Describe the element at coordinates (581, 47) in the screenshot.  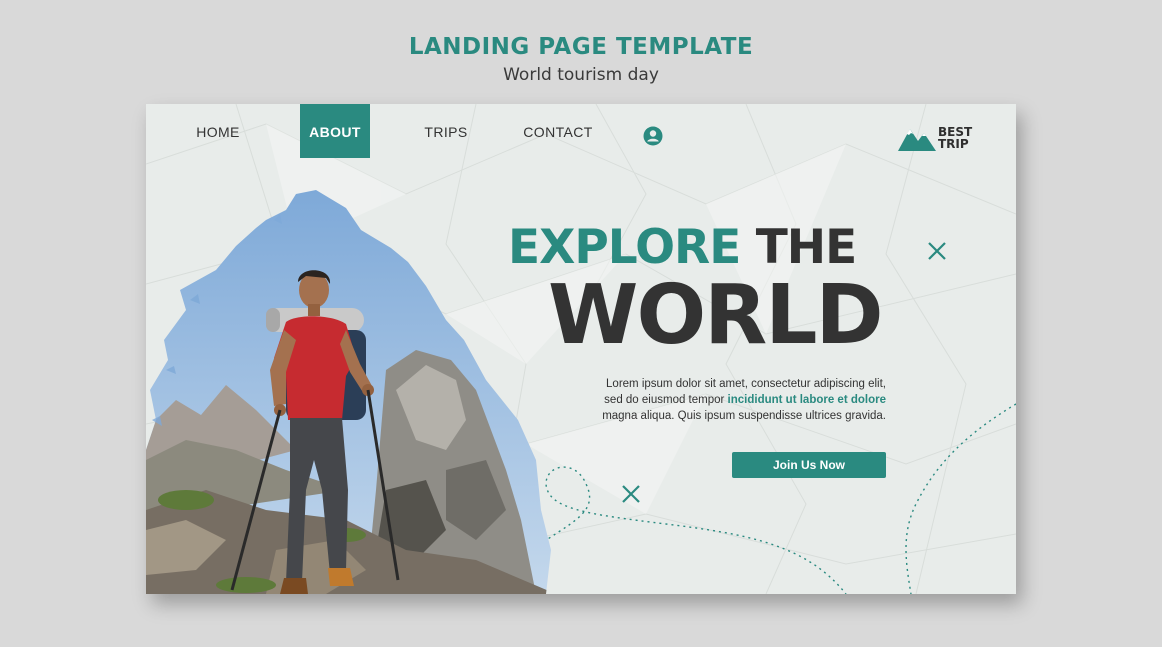
I see `page-heading: LANDING PAGE TEMPLATE` at that location.